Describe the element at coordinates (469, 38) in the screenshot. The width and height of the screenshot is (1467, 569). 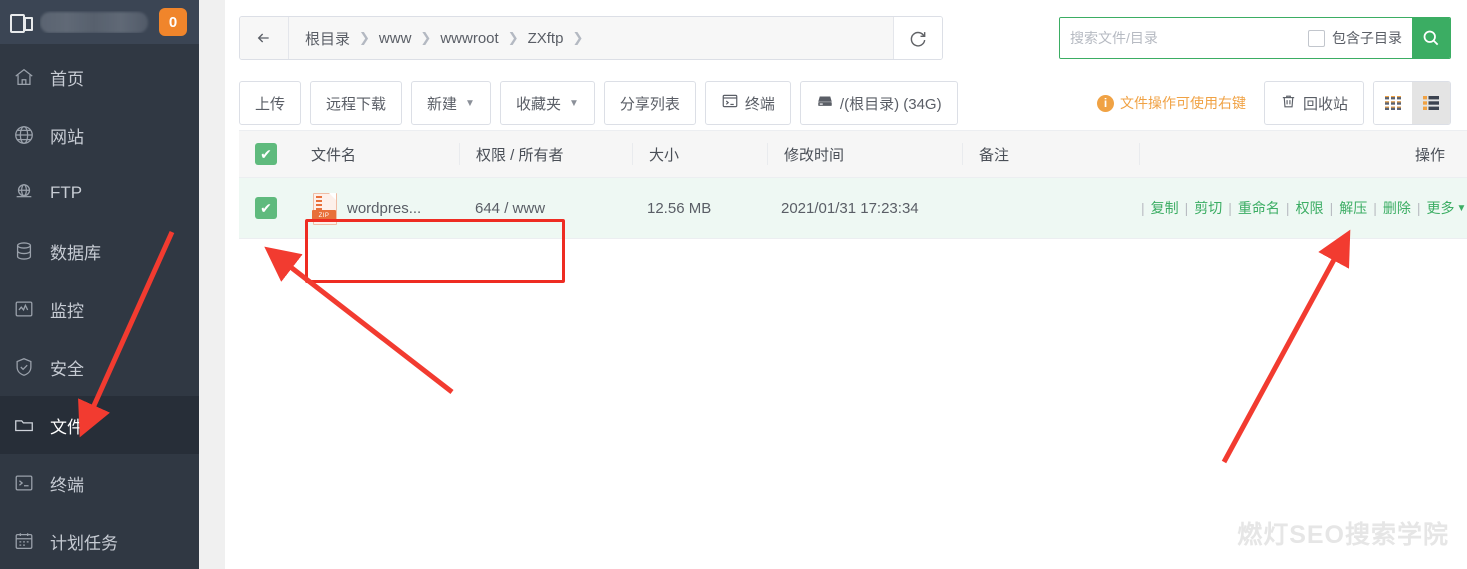
I see `breadcrumb-item-wwwroot: wwwroot` at that location.